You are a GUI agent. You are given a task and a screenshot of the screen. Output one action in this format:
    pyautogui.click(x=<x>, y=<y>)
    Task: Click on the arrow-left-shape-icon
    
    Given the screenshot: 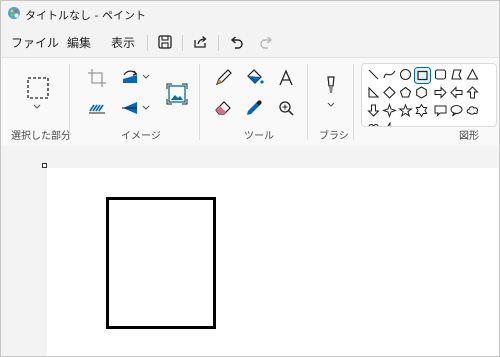 What is the action you would take?
    pyautogui.click(x=456, y=92)
    